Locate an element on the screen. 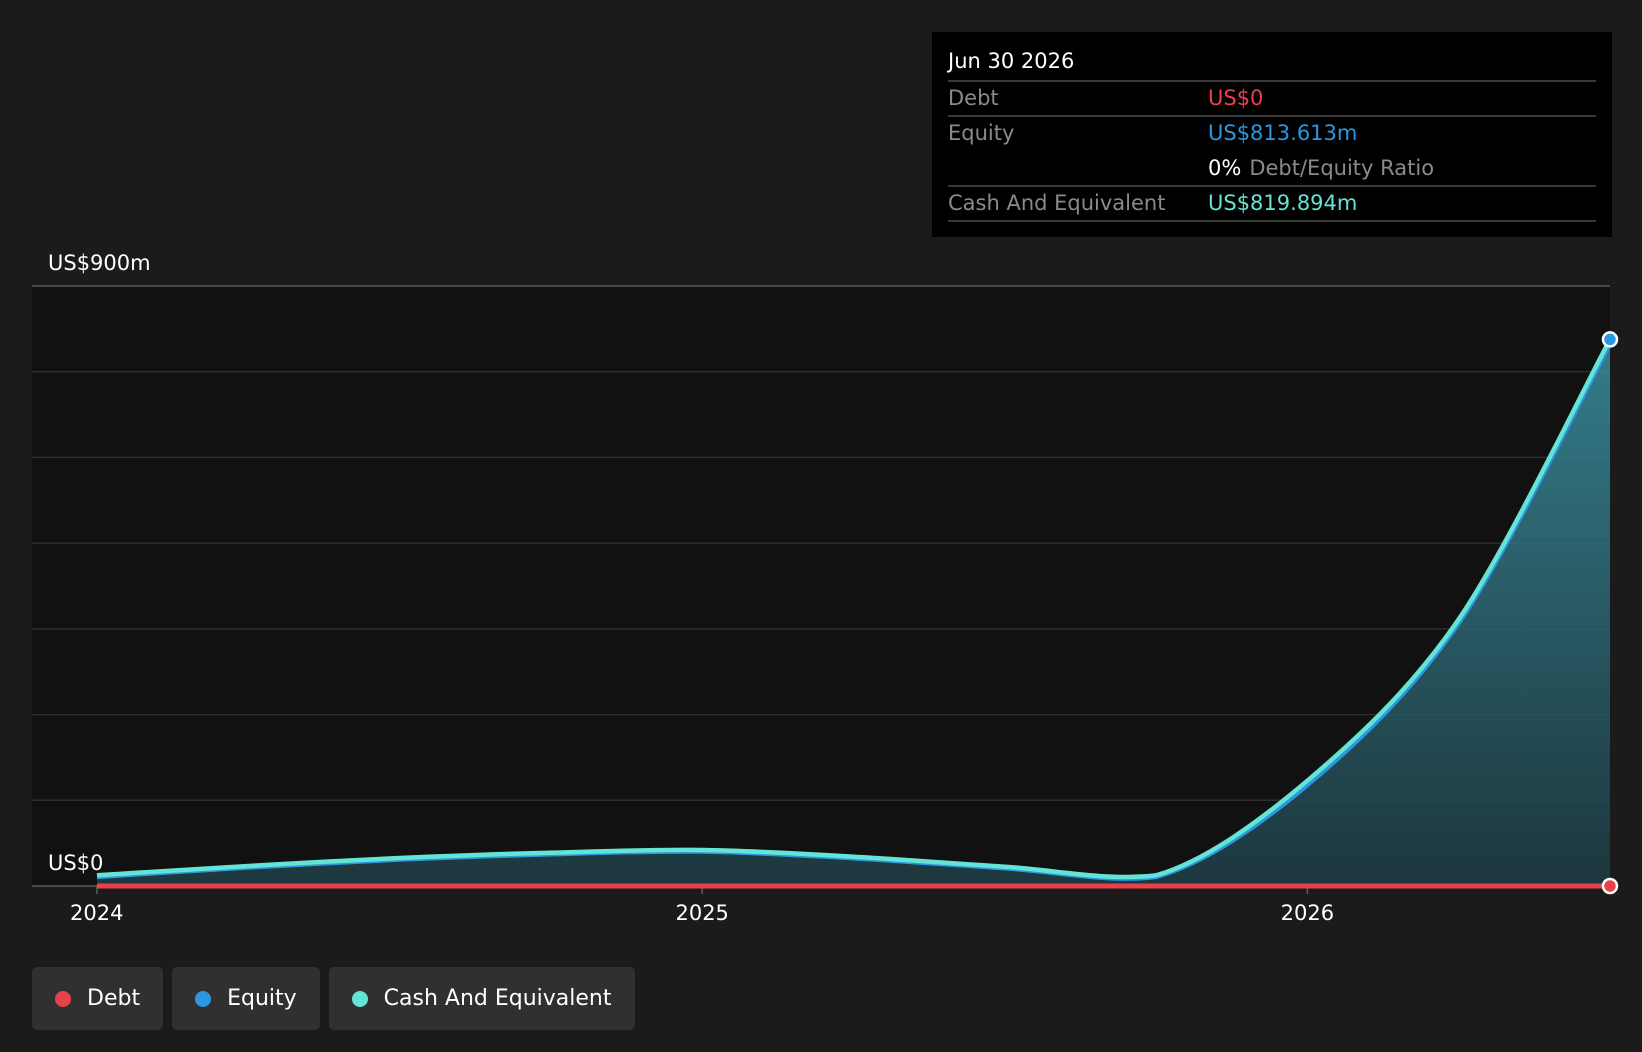 The image size is (1642, 1052). x-tick-label: 2024 is located at coordinates (96, 913).